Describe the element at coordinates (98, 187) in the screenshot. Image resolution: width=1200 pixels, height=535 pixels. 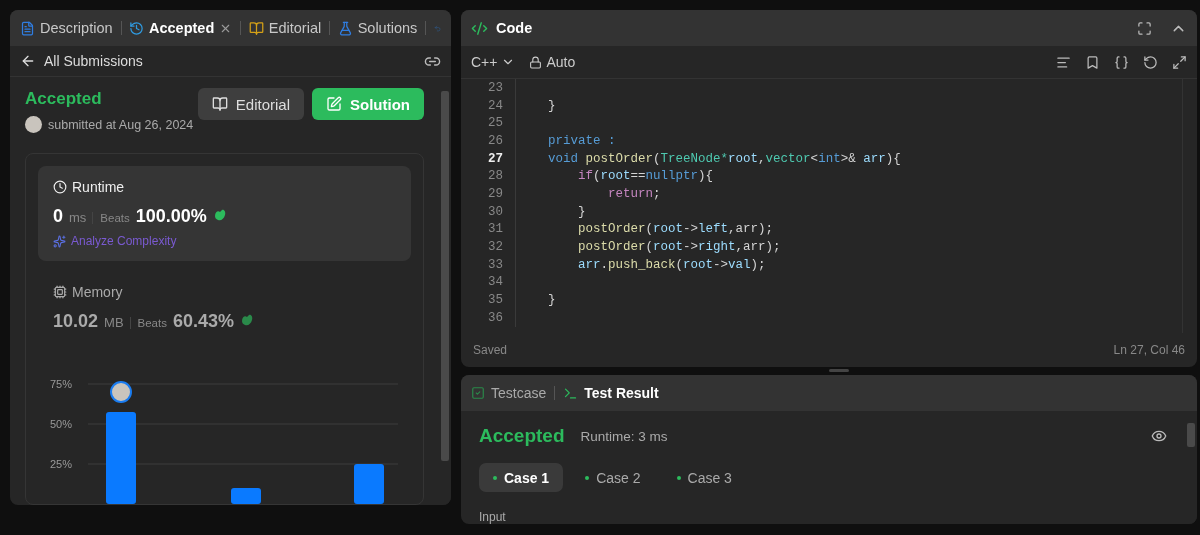
I see `stat-title: Runtime` at that location.